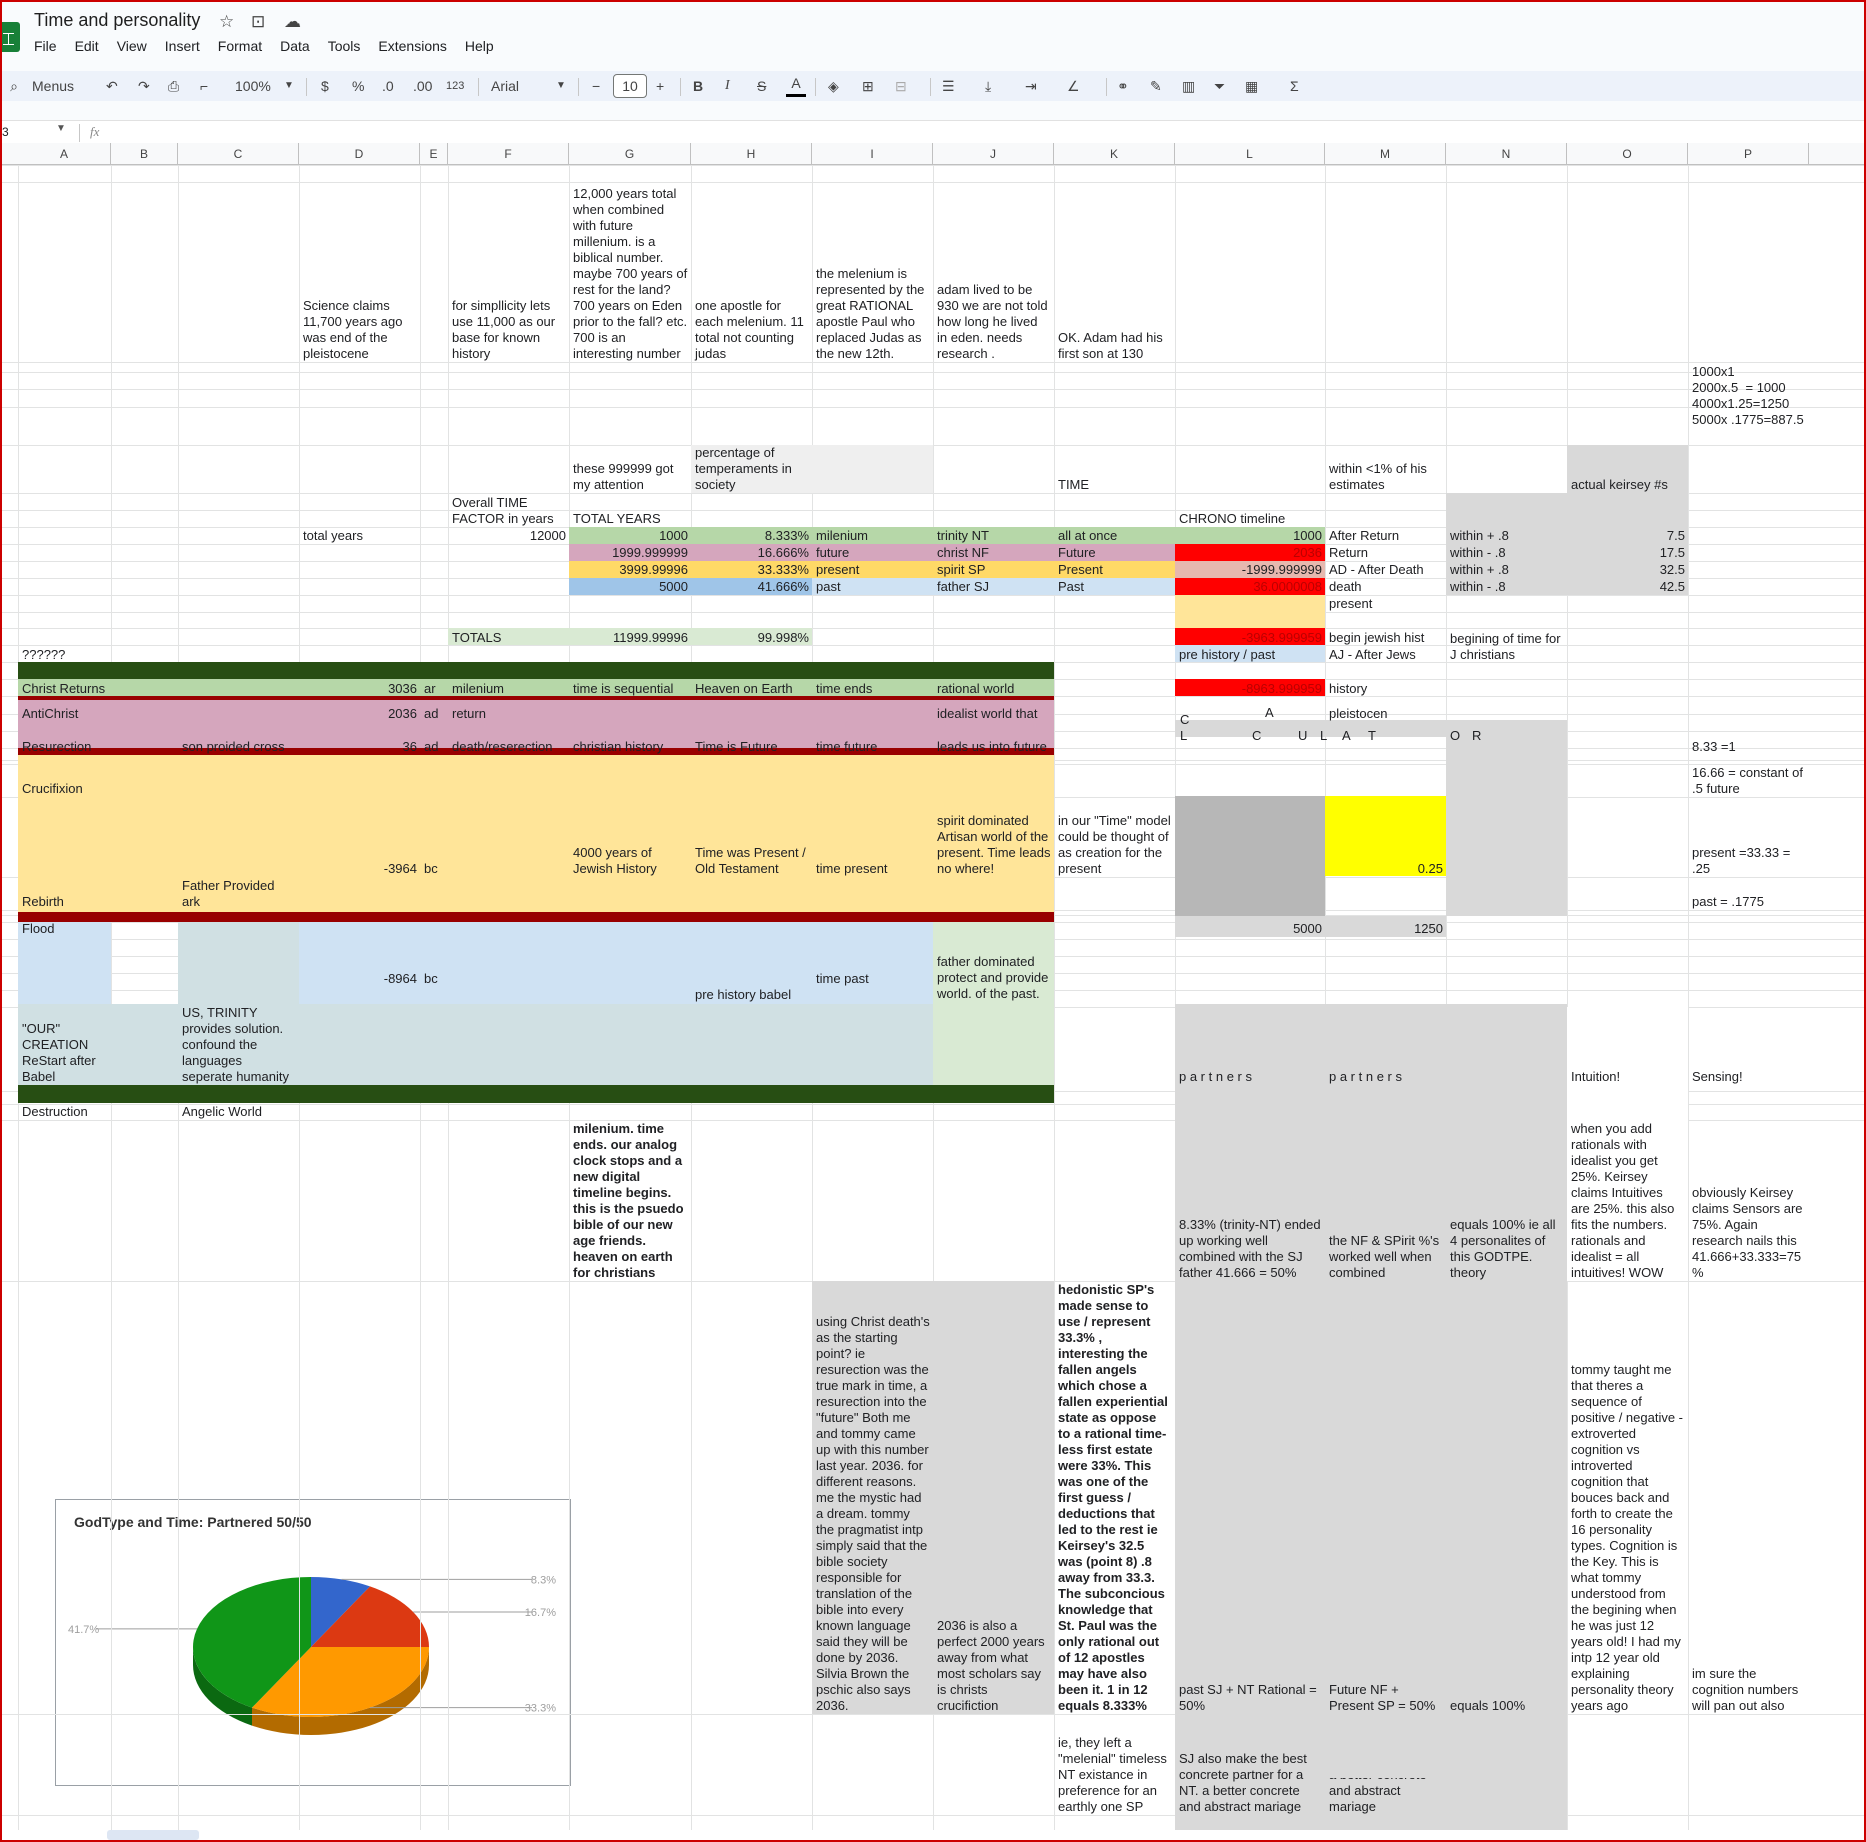 The width and height of the screenshot is (1866, 1842). Describe the element at coordinates (1627, 154) in the screenshot. I see `column-header-o: O` at that location.